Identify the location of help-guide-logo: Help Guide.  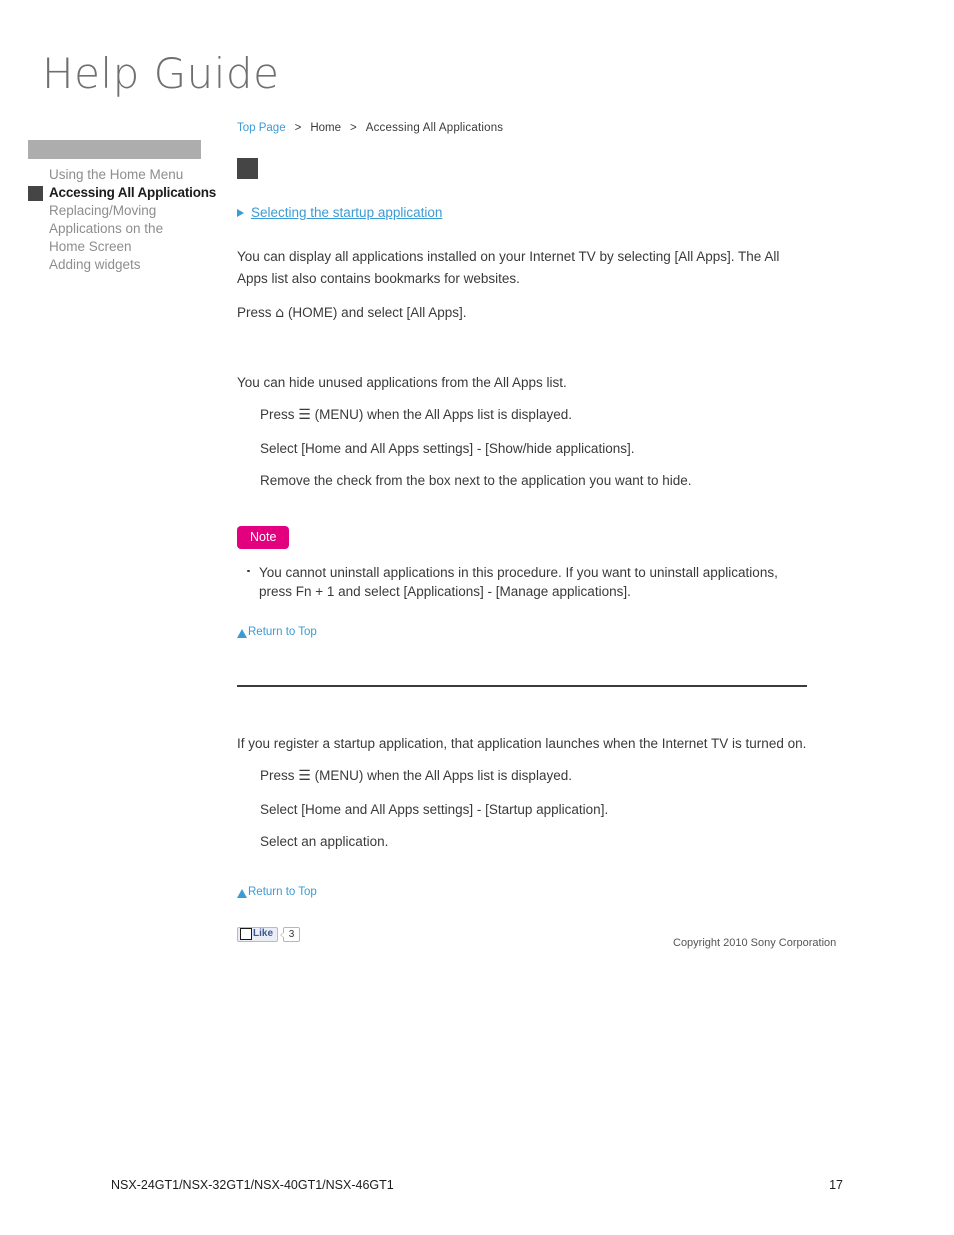
(161, 73).